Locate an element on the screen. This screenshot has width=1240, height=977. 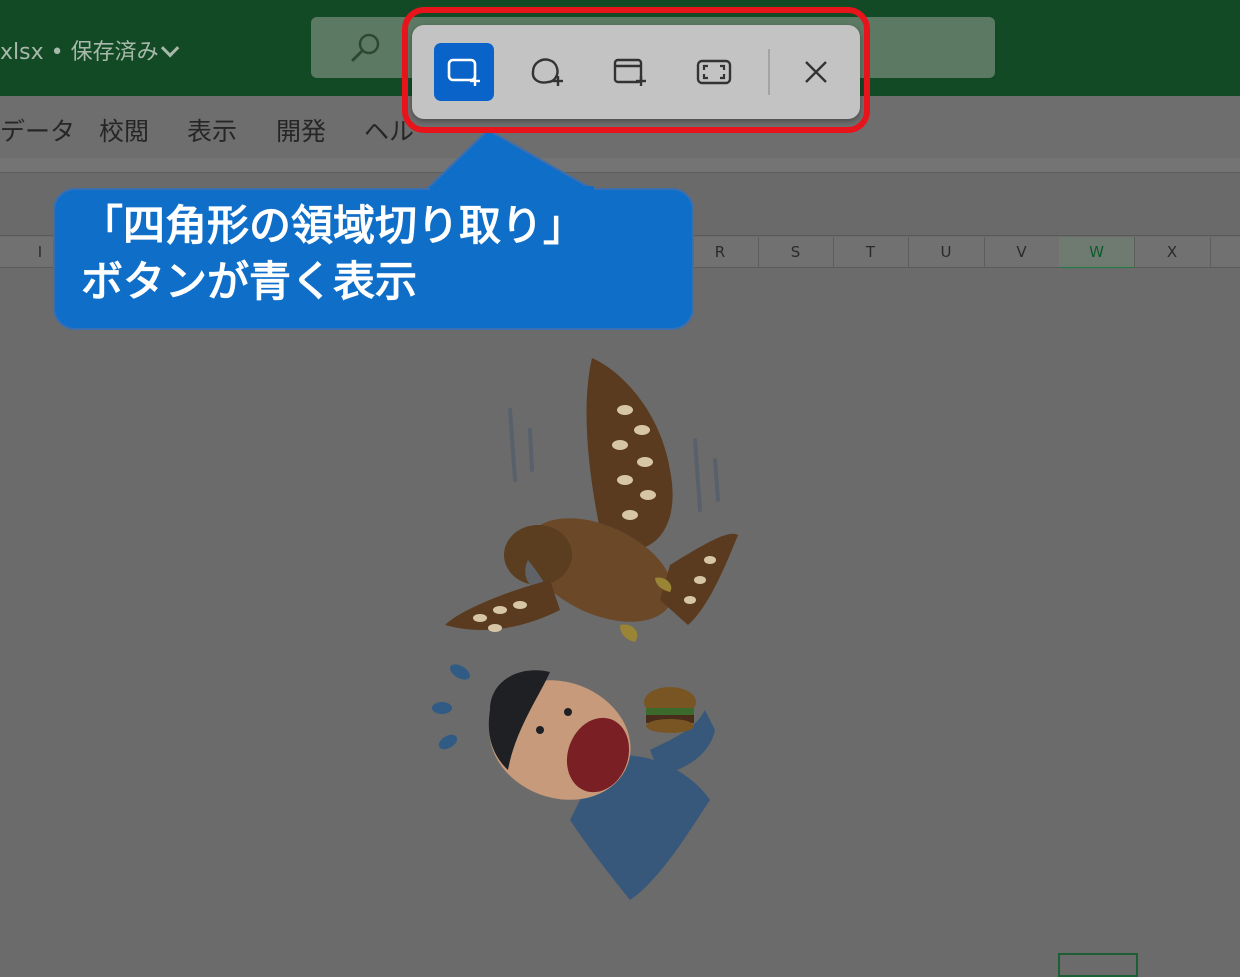
hawk-and-man-illustration is located at coordinates (585, 629).